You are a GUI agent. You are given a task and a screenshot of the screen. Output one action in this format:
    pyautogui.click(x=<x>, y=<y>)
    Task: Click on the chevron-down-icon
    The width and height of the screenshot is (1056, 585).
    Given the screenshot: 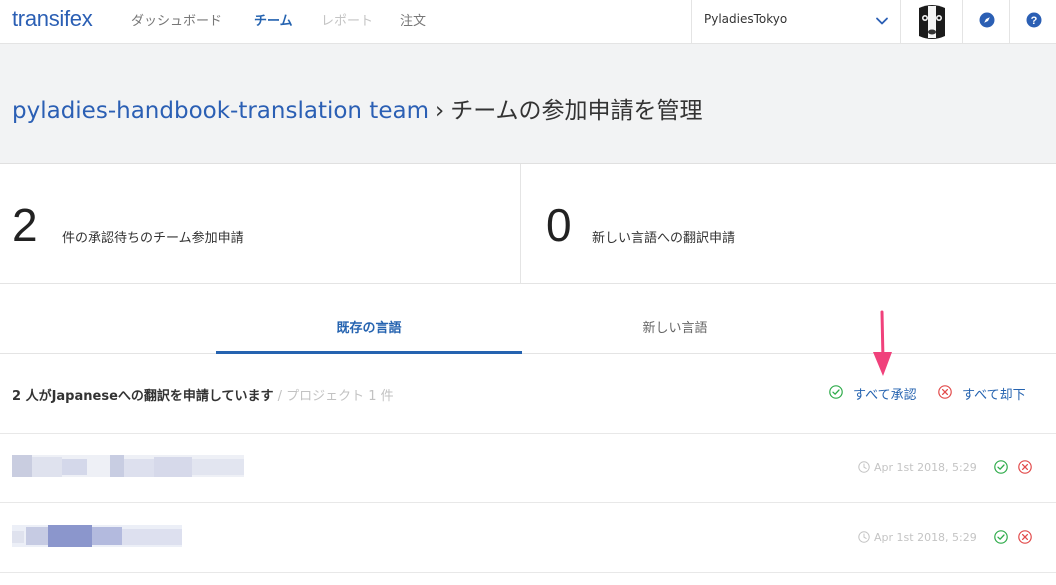 What is the action you would take?
    pyautogui.click(x=882, y=21)
    